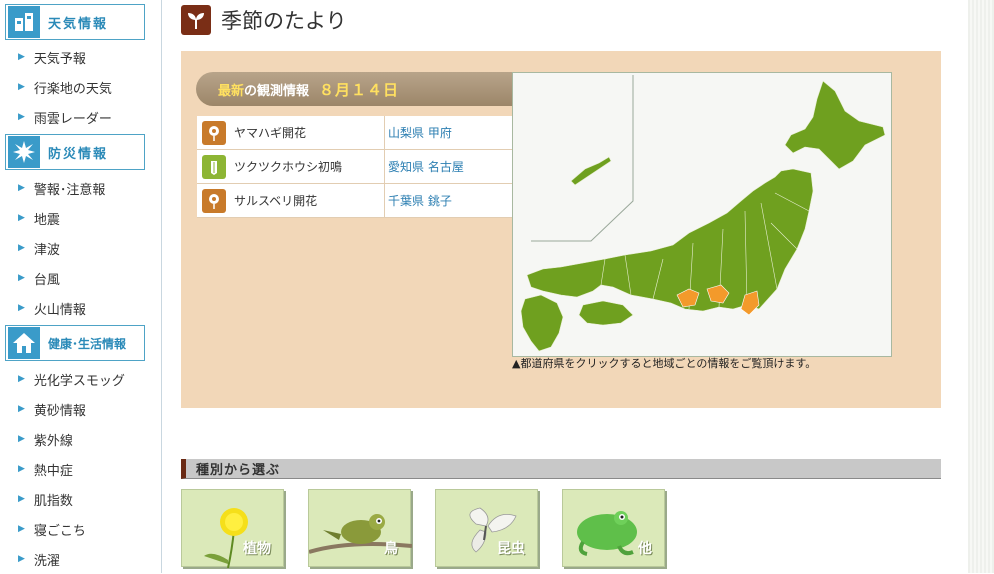 The image size is (994, 574). What do you see at coordinates (981, 286) in the screenshot?
I see `right-edge-pattern` at bounding box center [981, 286].